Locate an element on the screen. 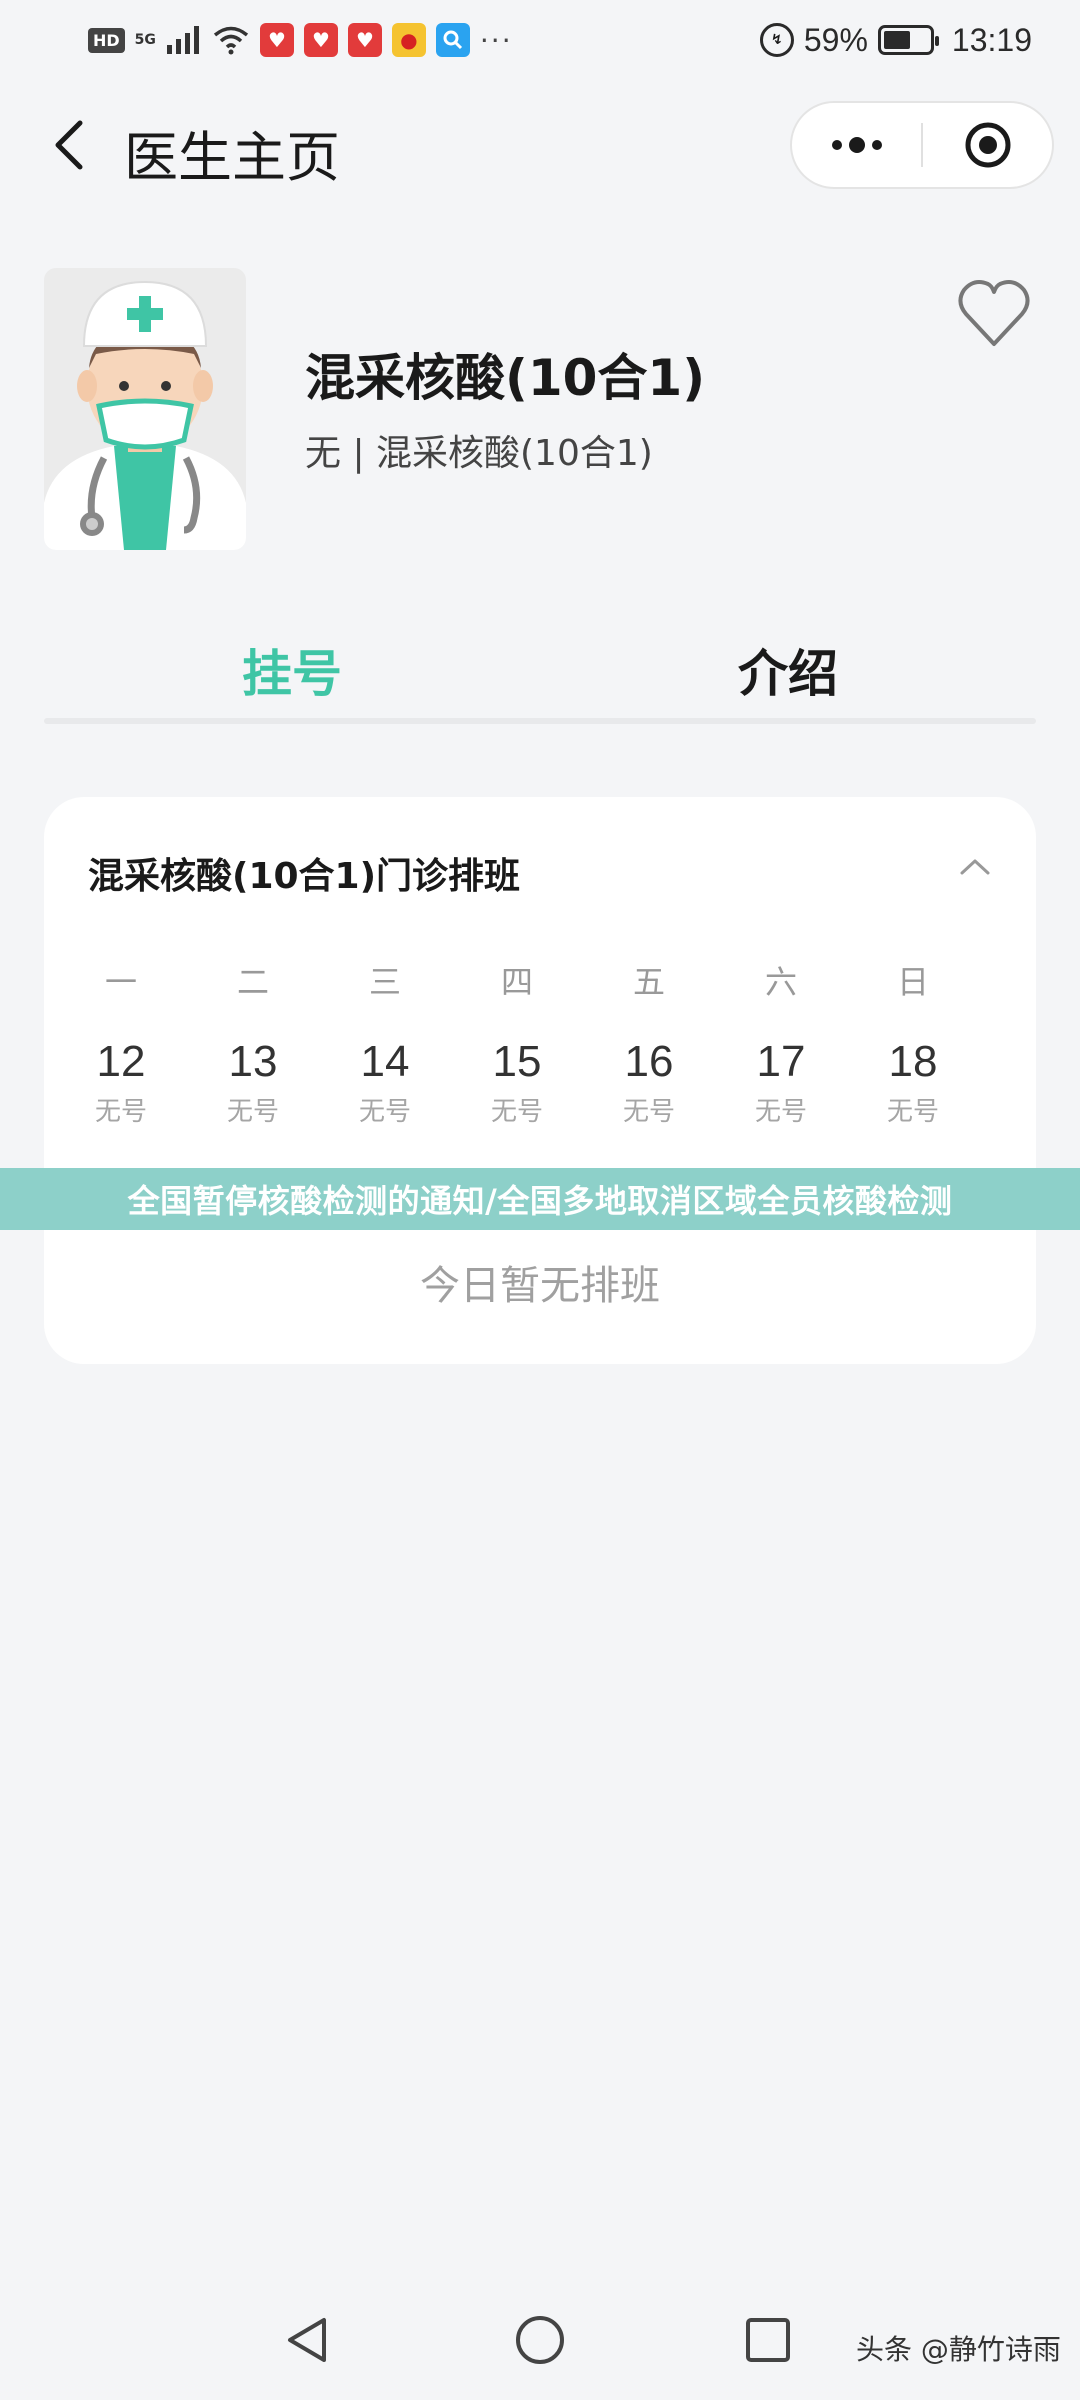 The height and width of the screenshot is (2400, 1080). circle-home-icon is located at coordinates (540, 2340).